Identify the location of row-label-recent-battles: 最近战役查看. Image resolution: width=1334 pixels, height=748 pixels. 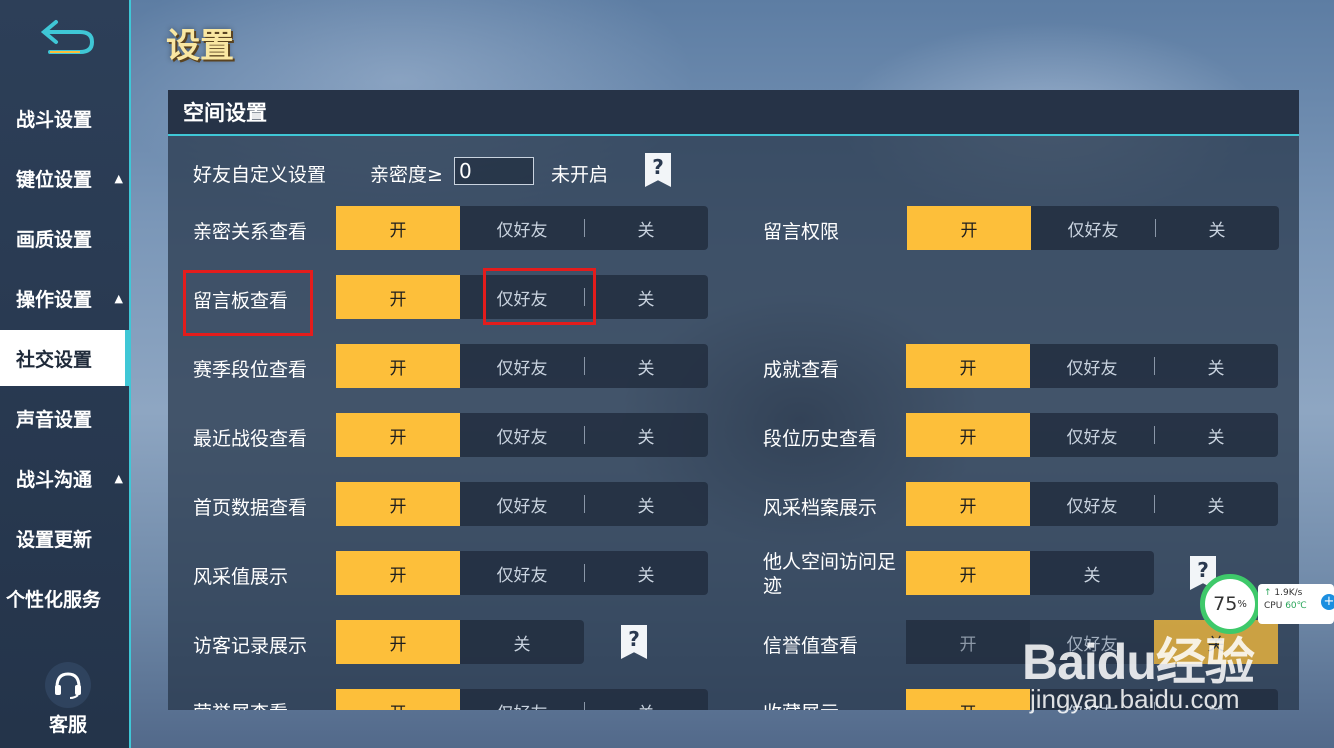
(250, 439).